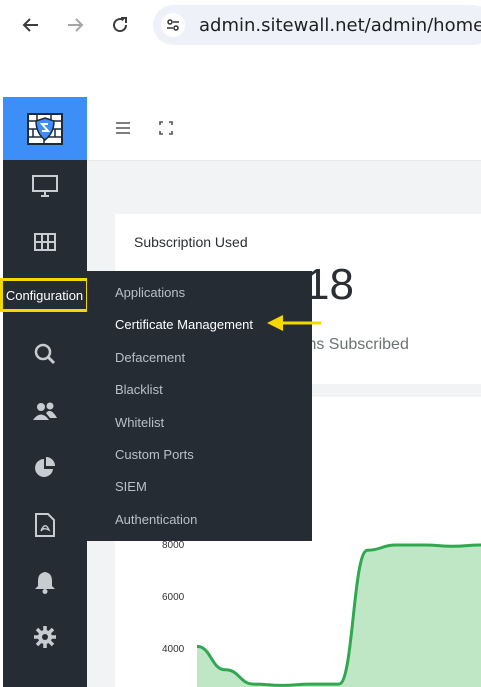 The height and width of the screenshot is (687, 481). What do you see at coordinates (45, 525) in the screenshot?
I see `pdf-icon` at bounding box center [45, 525].